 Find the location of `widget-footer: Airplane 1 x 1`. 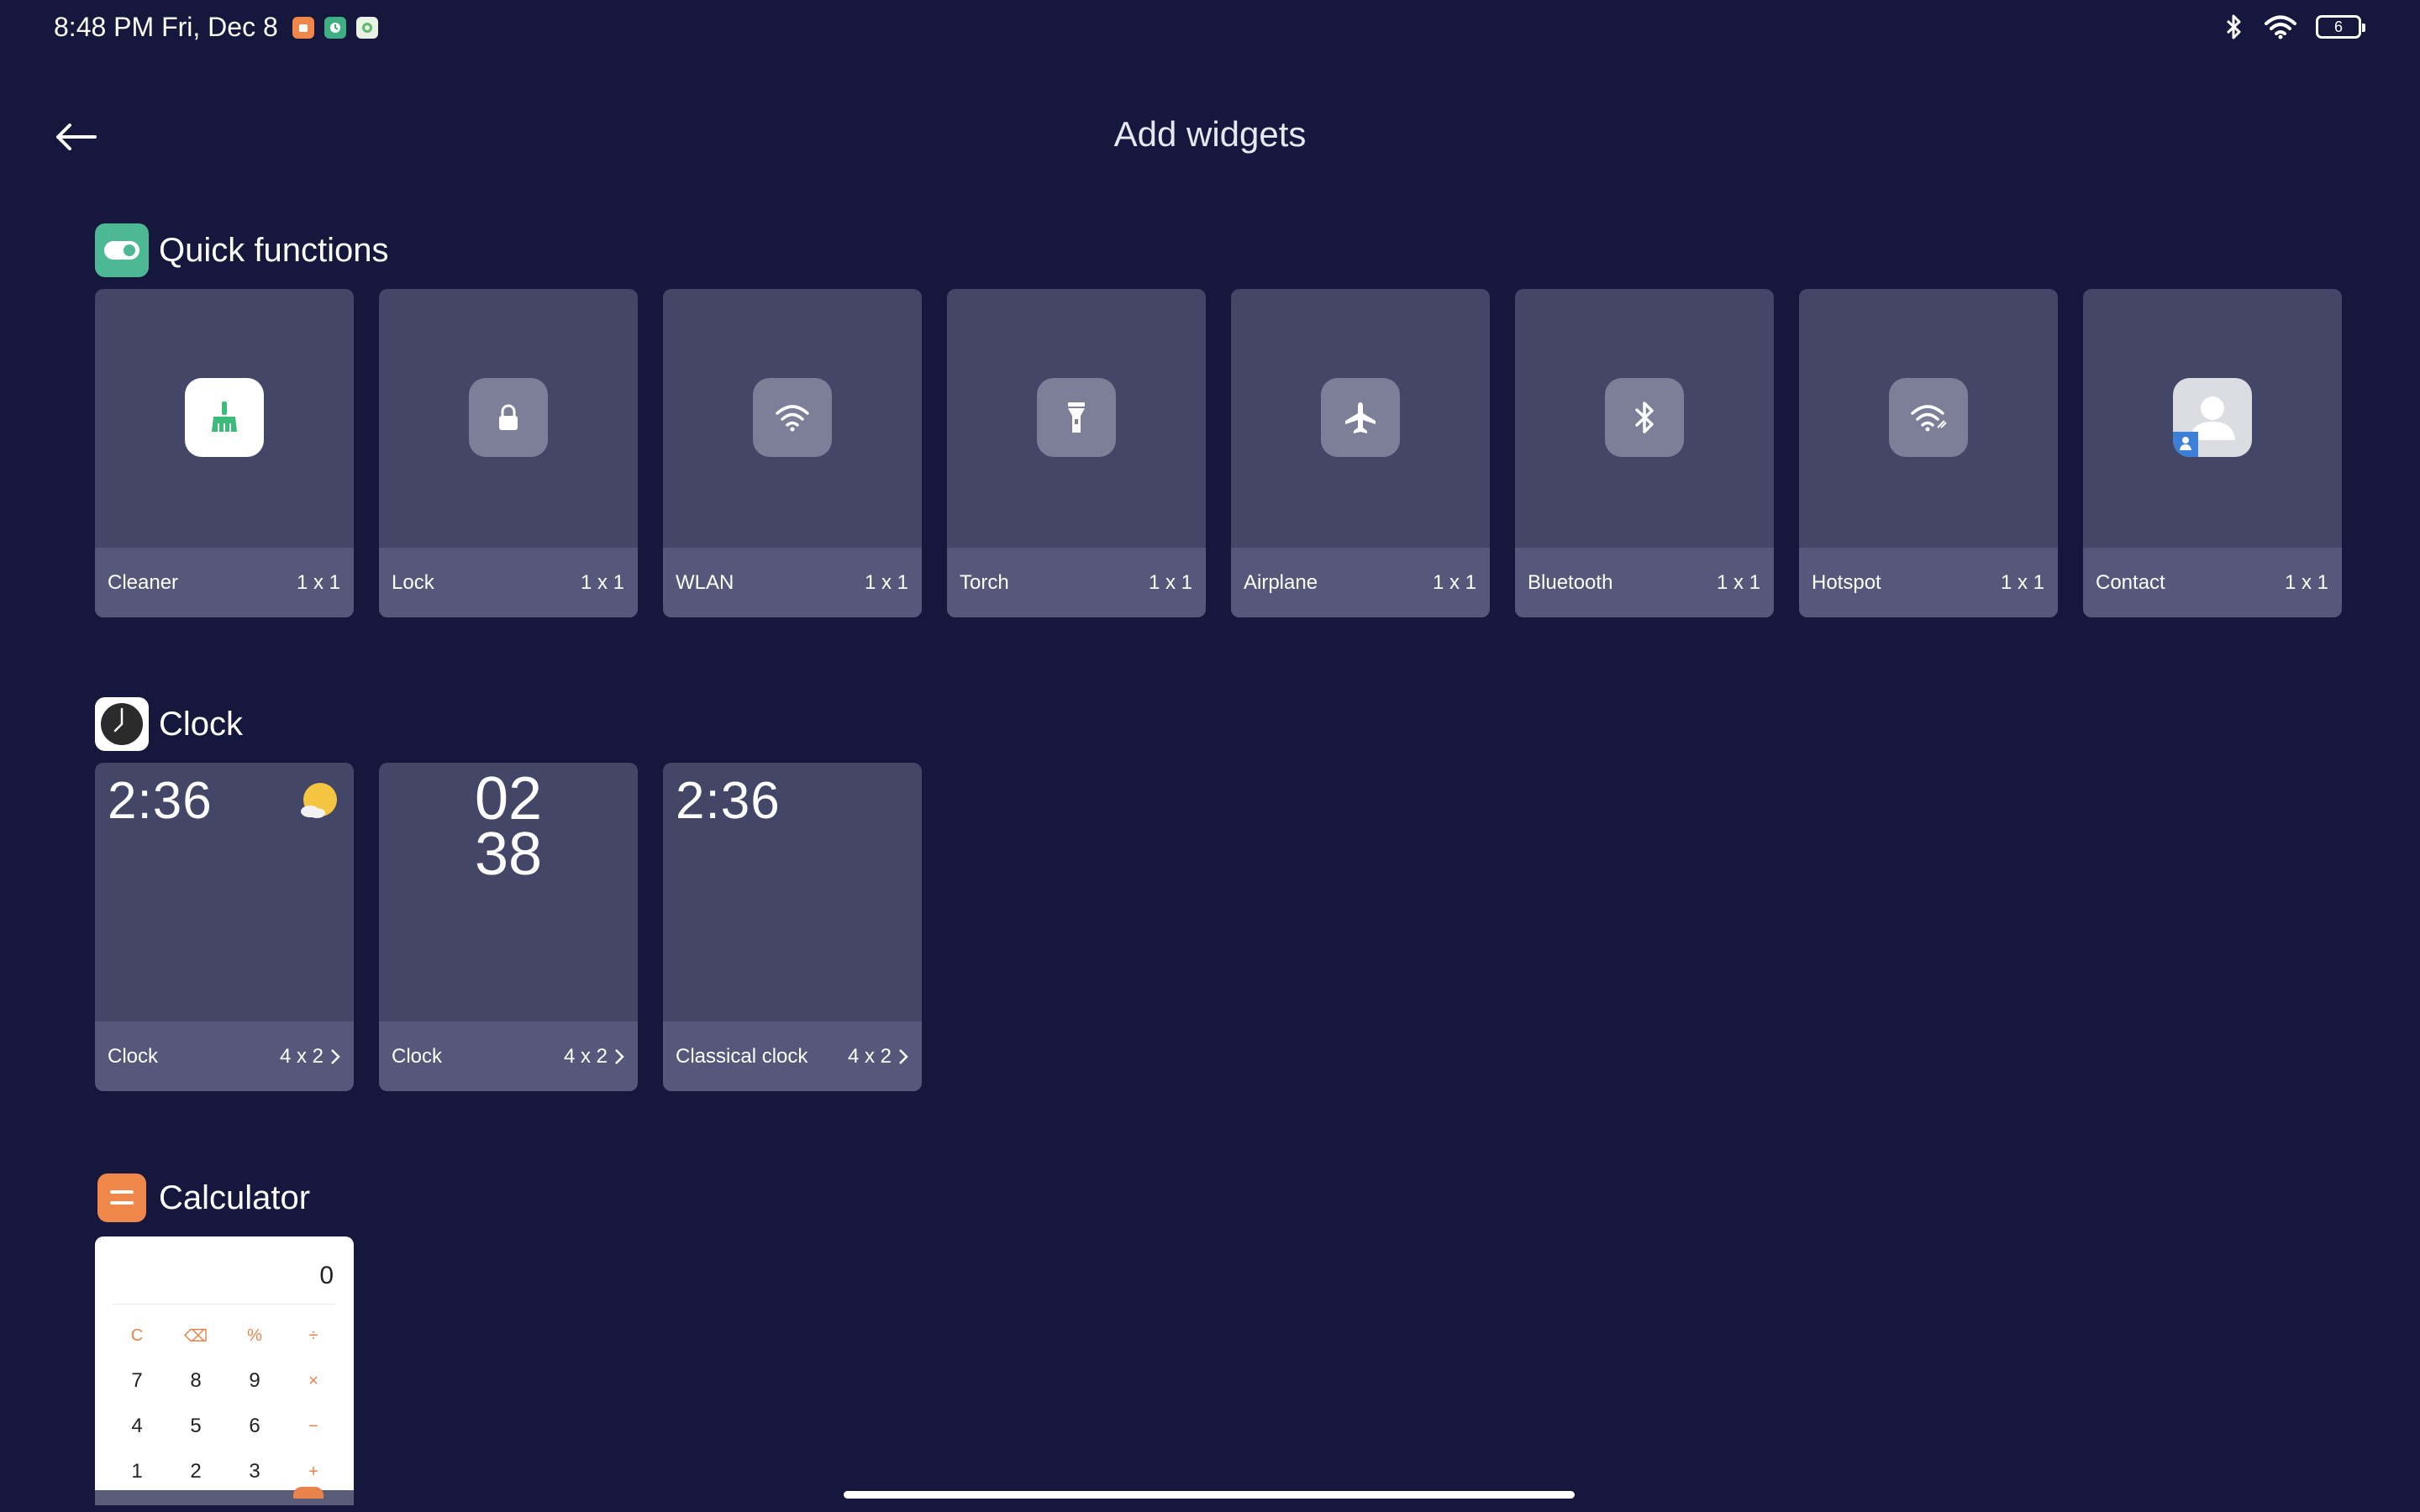

widget-footer: Airplane 1 x 1 is located at coordinates (1360, 582).